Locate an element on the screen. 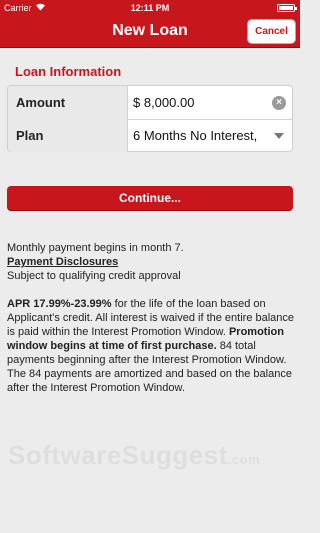 The height and width of the screenshot is (533, 320). battery-fill is located at coordinates (286, 8).